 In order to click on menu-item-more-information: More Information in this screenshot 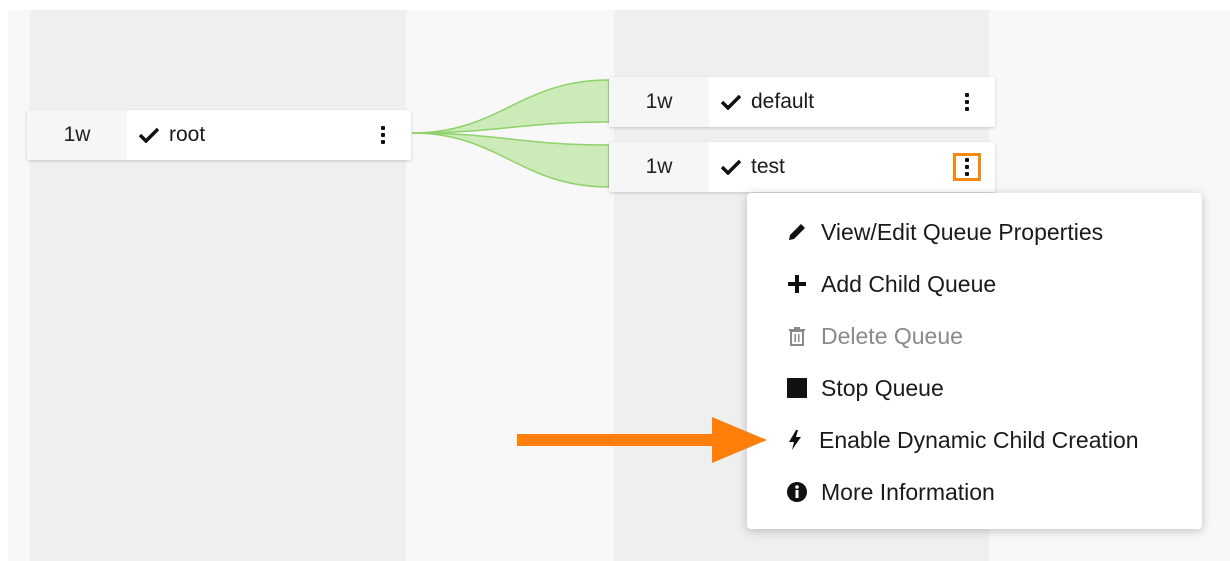, I will do `click(890, 492)`.